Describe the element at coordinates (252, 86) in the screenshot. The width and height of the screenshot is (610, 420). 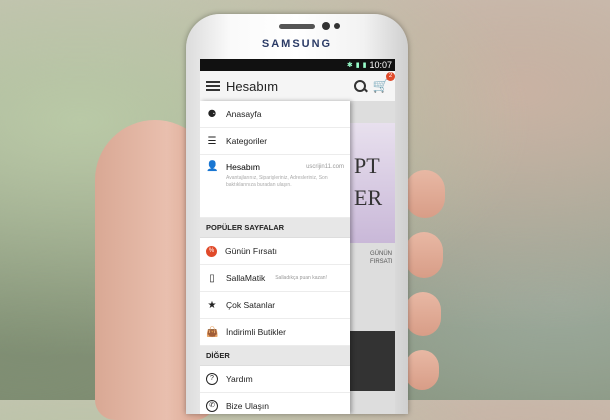
I see `page-title: Hesabım` at that location.